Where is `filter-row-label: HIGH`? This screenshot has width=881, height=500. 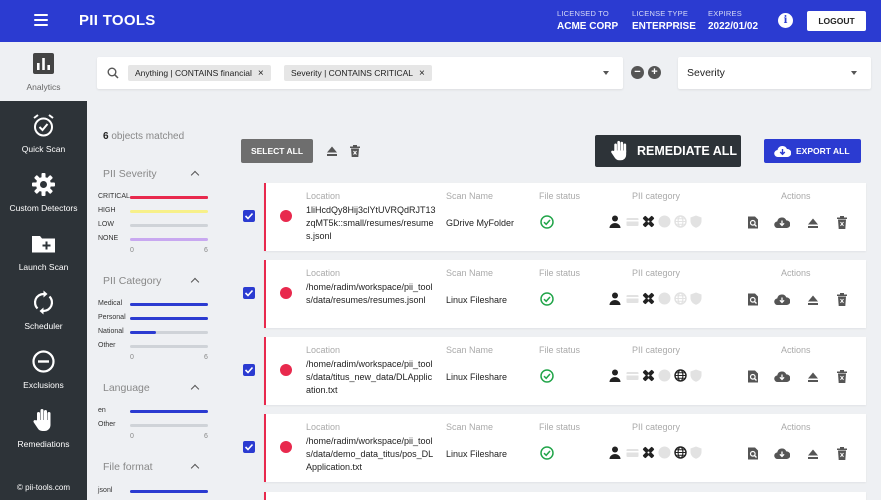 filter-row-label: HIGH is located at coordinates (107, 210).